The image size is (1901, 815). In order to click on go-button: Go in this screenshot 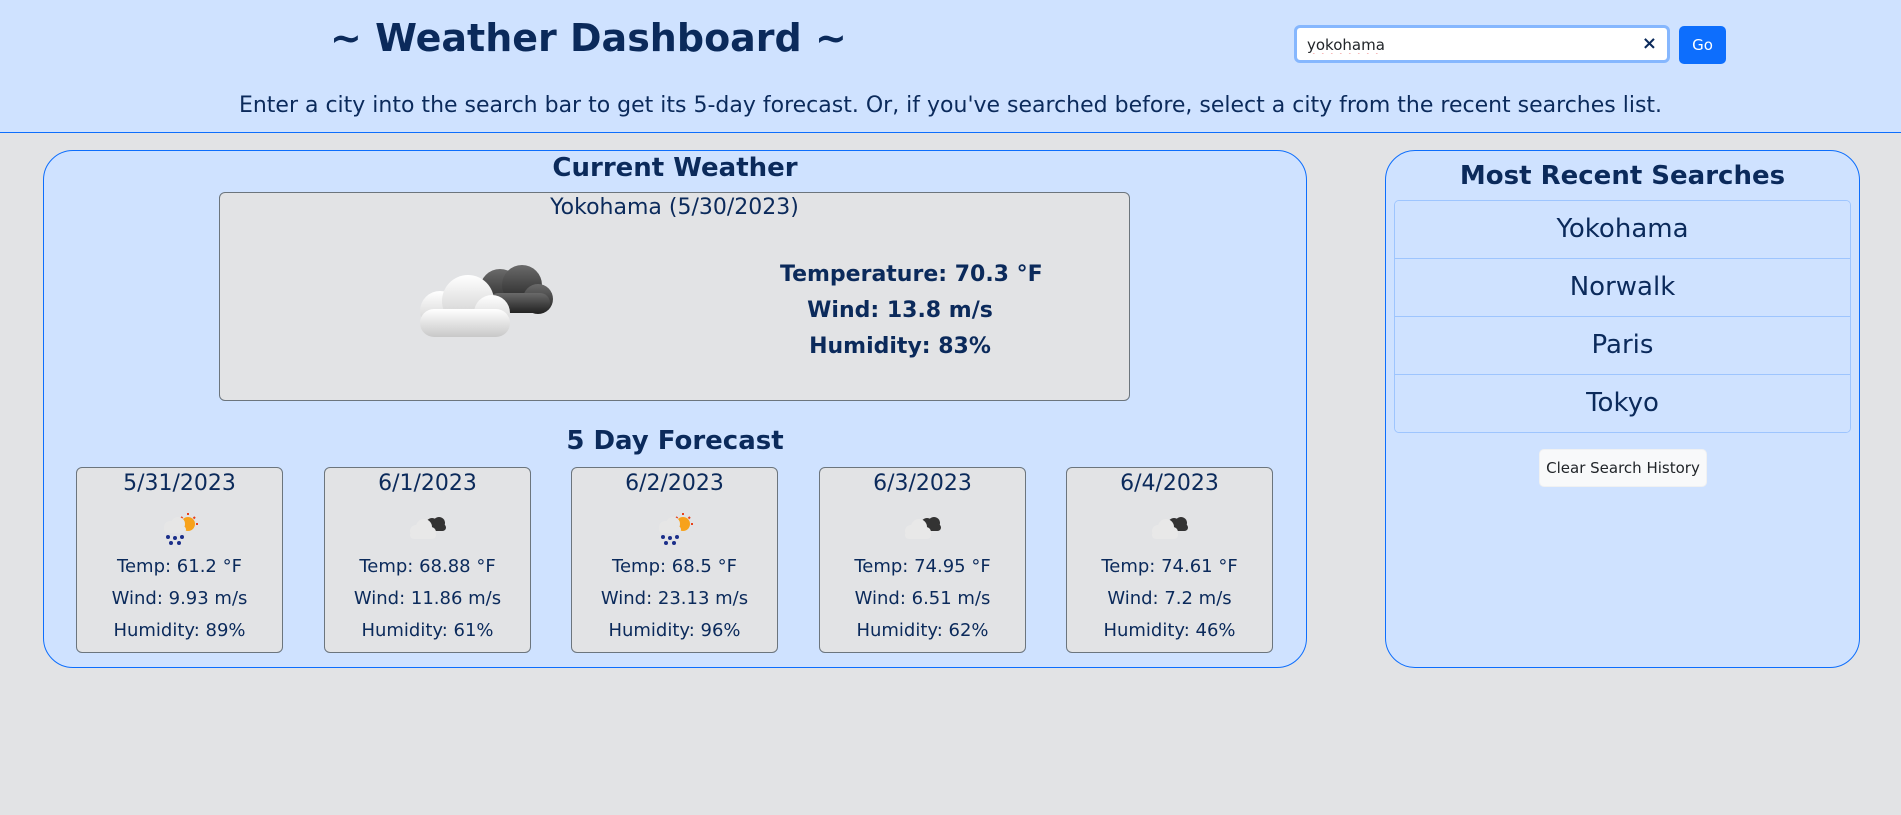, I will do `click(1702, 45)`.